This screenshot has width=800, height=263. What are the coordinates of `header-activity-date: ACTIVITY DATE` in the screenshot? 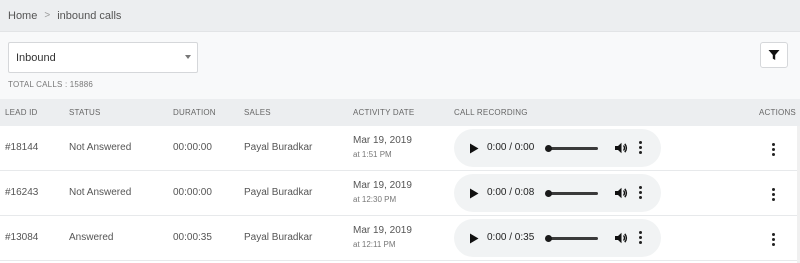 It's located at (384, 112).